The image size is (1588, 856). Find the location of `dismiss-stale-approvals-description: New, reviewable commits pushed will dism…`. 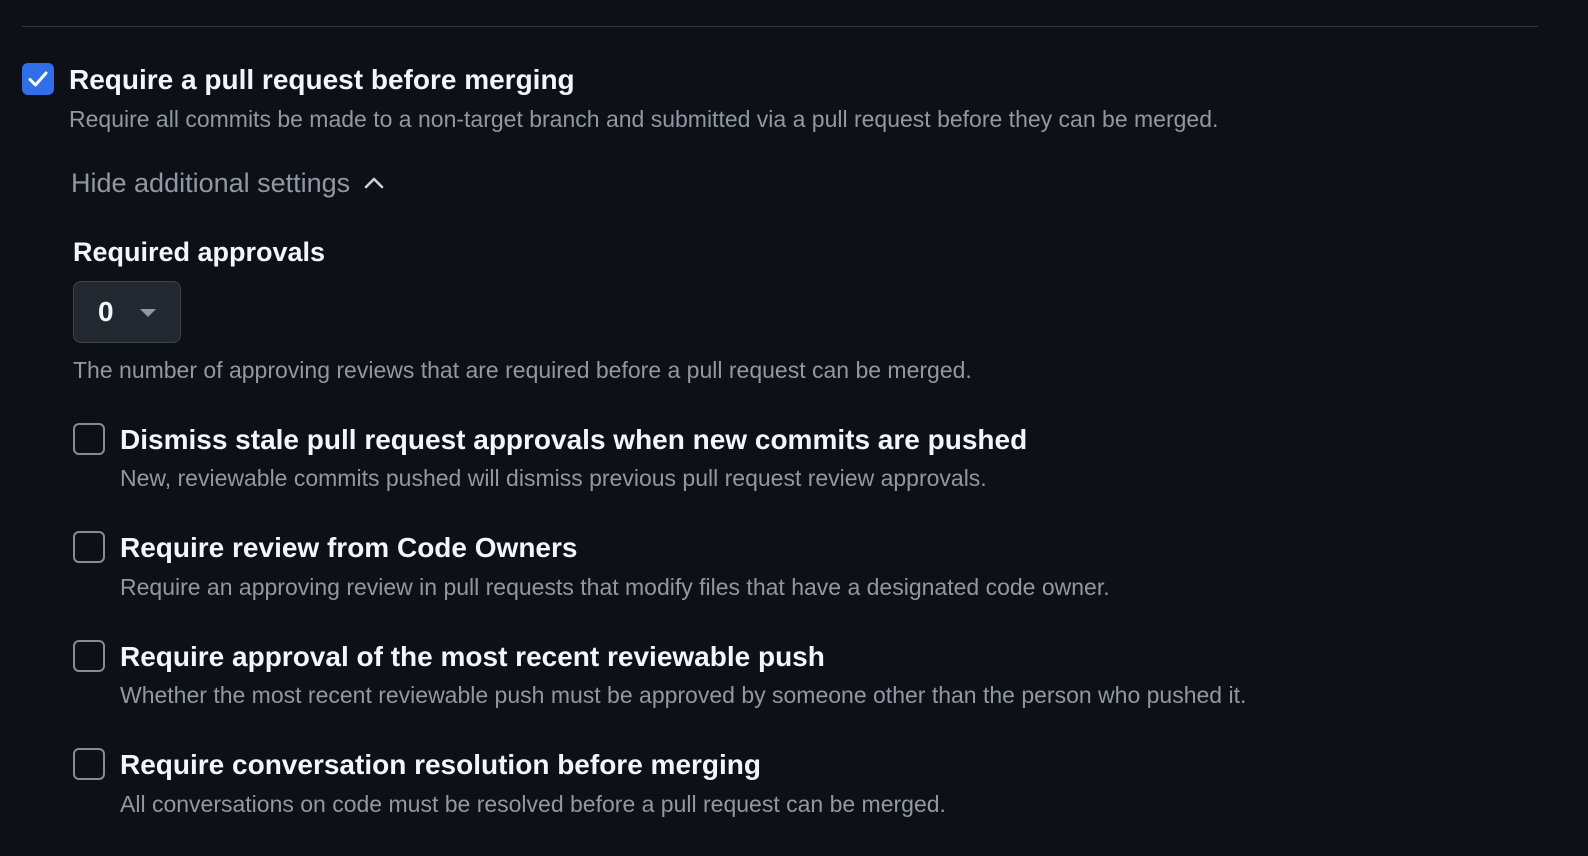

dismiss-stale-approvals-description: New, reviewable commits pushed will dism… is located at coordinates (553, 478).